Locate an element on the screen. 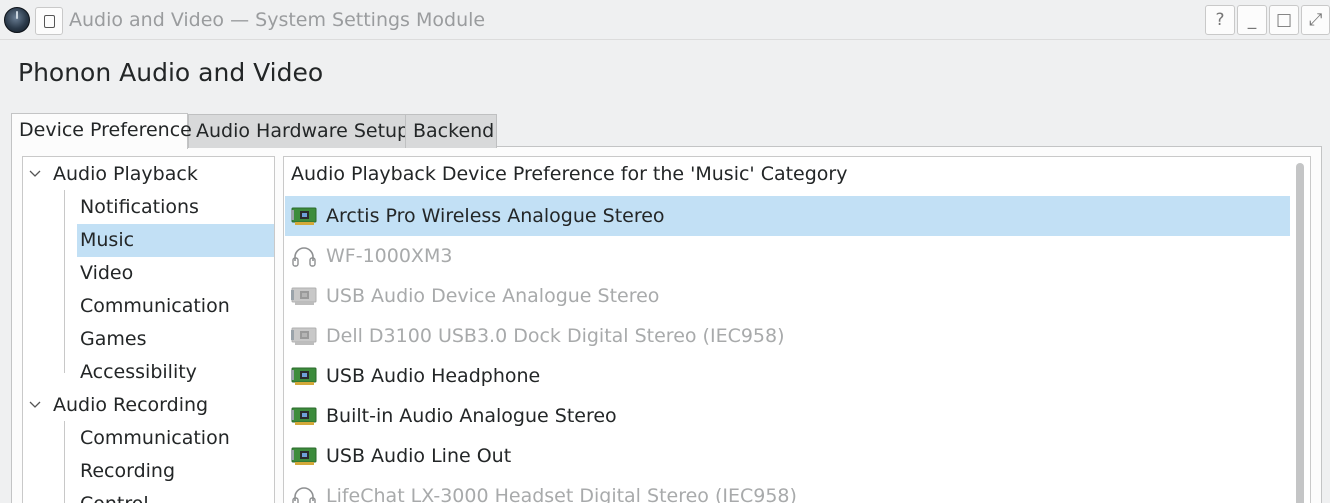 The image size is (1330, 503). page-title: Phonon Audio and Video is located at coordinates (171, 72).